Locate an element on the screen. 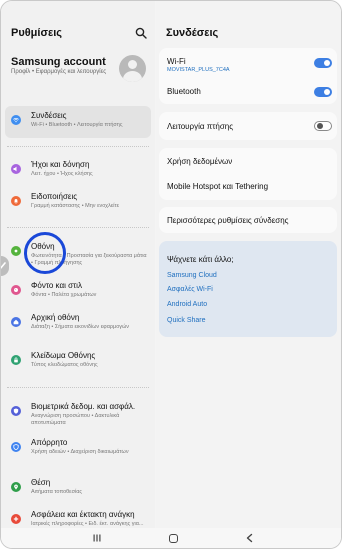  avatar is located at coordinates (132, 68).